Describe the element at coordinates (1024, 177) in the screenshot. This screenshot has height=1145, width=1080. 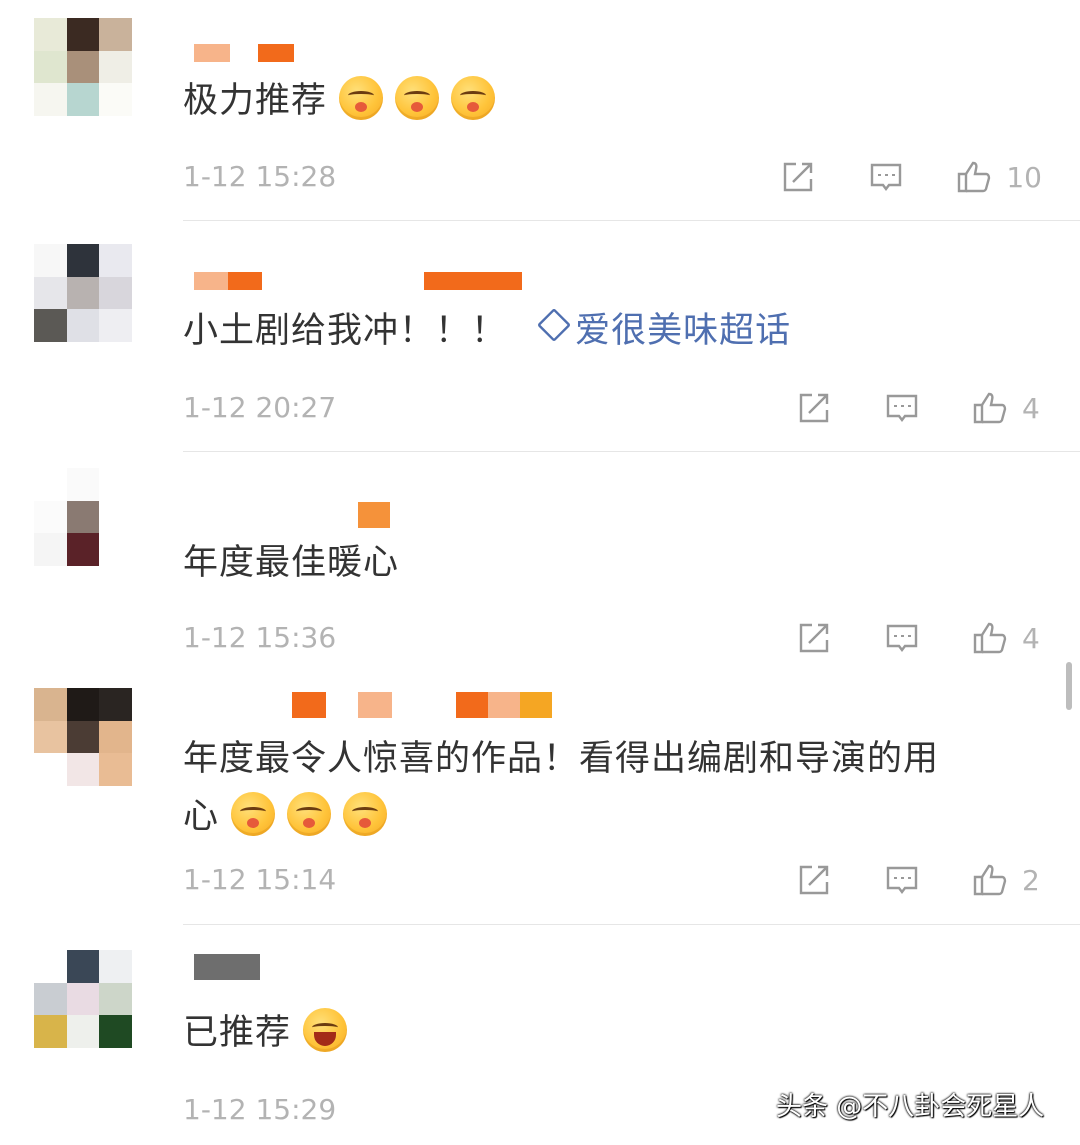
I see `like-count: 10` at that location.